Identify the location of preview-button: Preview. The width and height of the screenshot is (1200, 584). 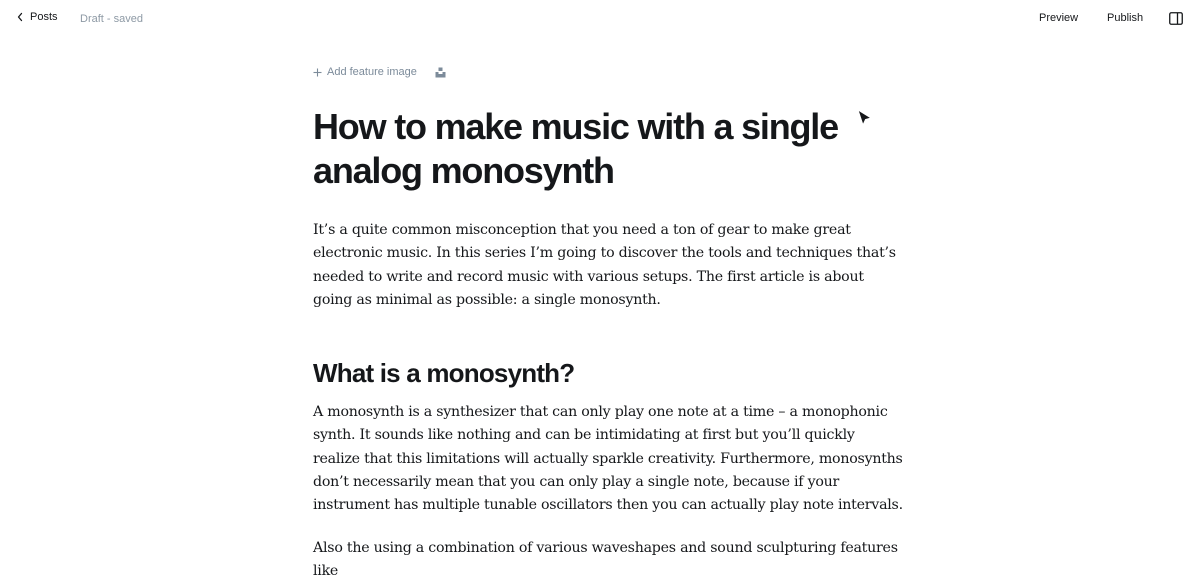
(1058, 18).